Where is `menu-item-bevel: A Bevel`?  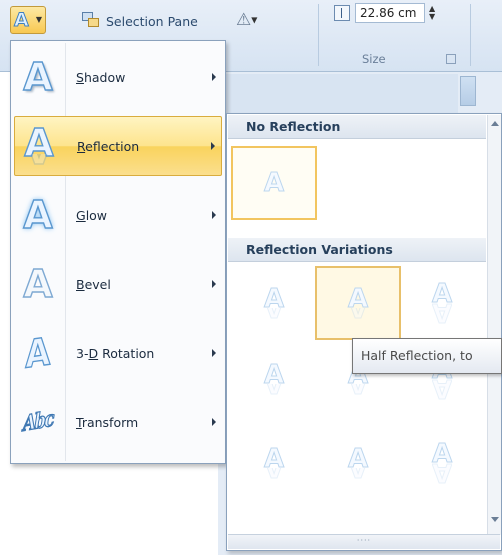 menu-item-bevel: A Bevel is located at coordinates (118, 284).